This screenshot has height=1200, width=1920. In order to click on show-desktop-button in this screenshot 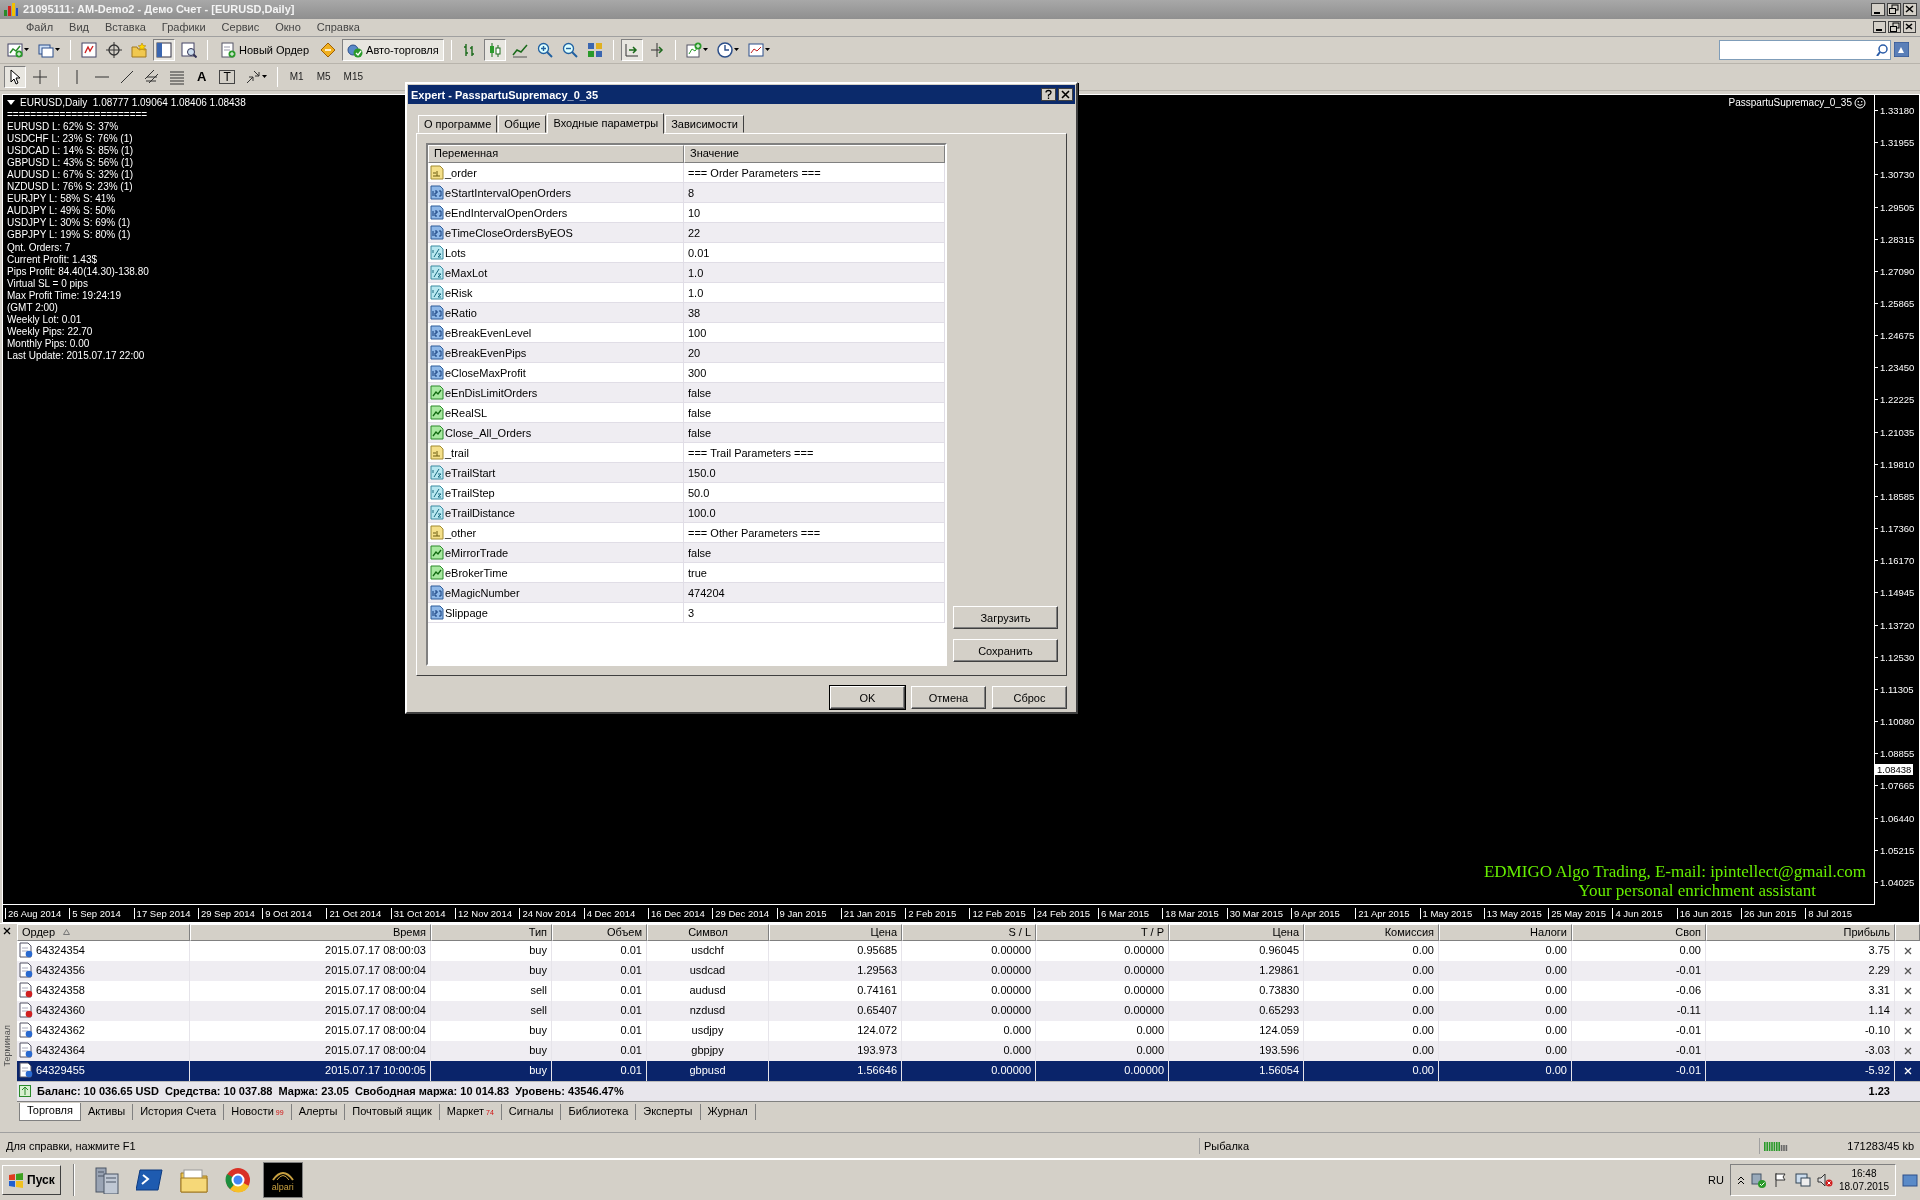, I will do `click(1910, 1180)`.